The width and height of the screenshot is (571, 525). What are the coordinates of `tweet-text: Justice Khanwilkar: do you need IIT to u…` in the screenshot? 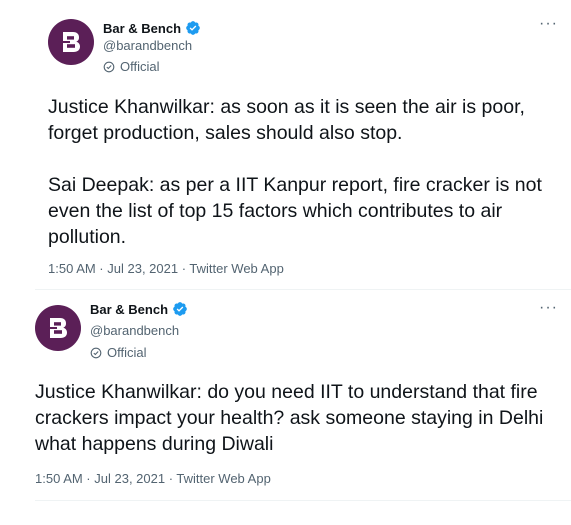 It's located at (295, 418).